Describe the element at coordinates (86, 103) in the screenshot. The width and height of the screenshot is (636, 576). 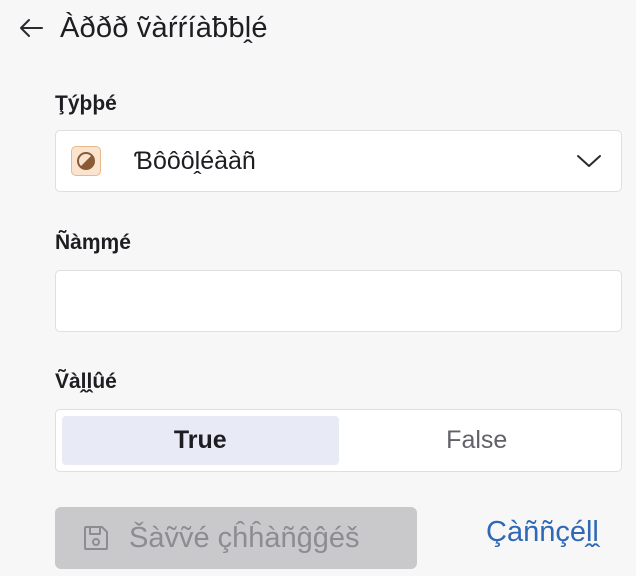
I see `type-label: Ţýþþé` at that location.